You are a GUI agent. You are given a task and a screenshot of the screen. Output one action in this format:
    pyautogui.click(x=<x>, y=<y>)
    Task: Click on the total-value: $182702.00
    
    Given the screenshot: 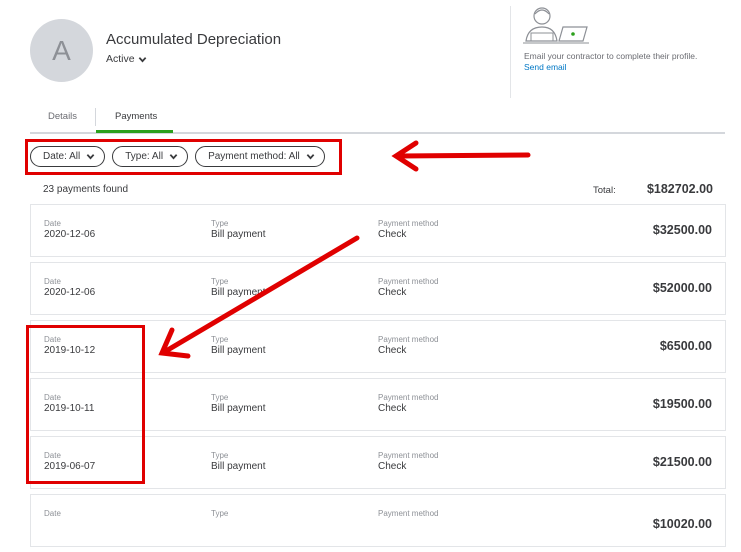 What is the action you would take?
    pyautogui.click(x=679, y=189)
    